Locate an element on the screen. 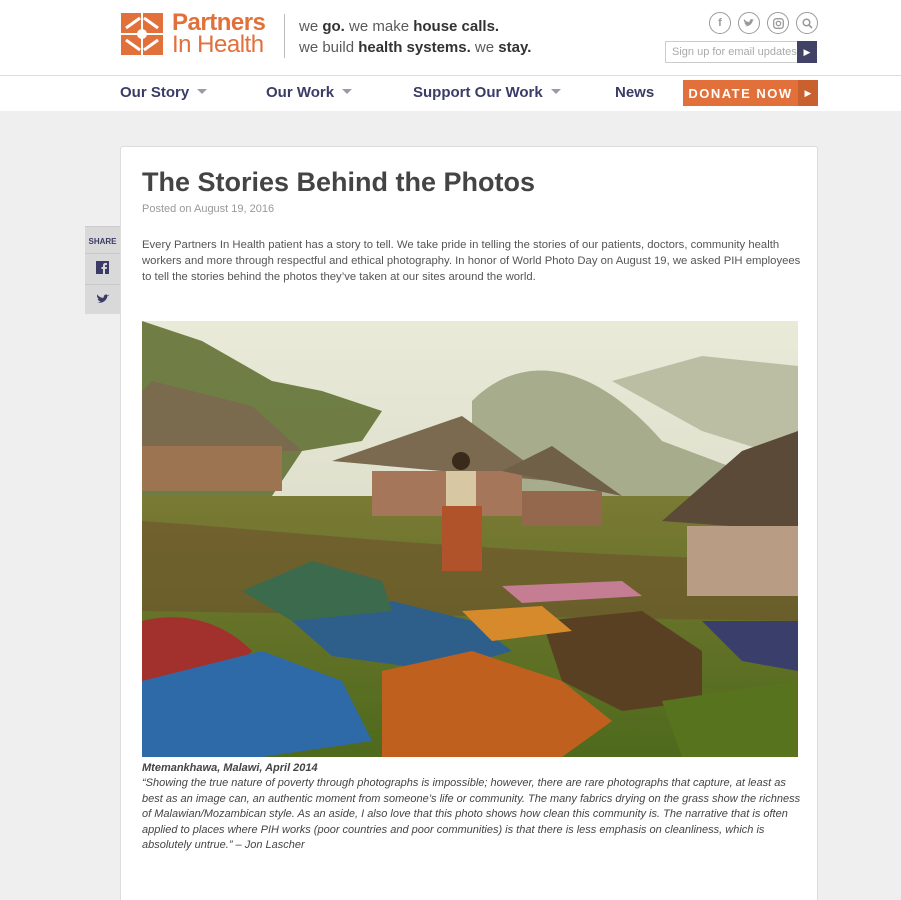 This screenshot has width=901, height=900. nav-item-our-work: Our Work is located at coordinates (309, 92).